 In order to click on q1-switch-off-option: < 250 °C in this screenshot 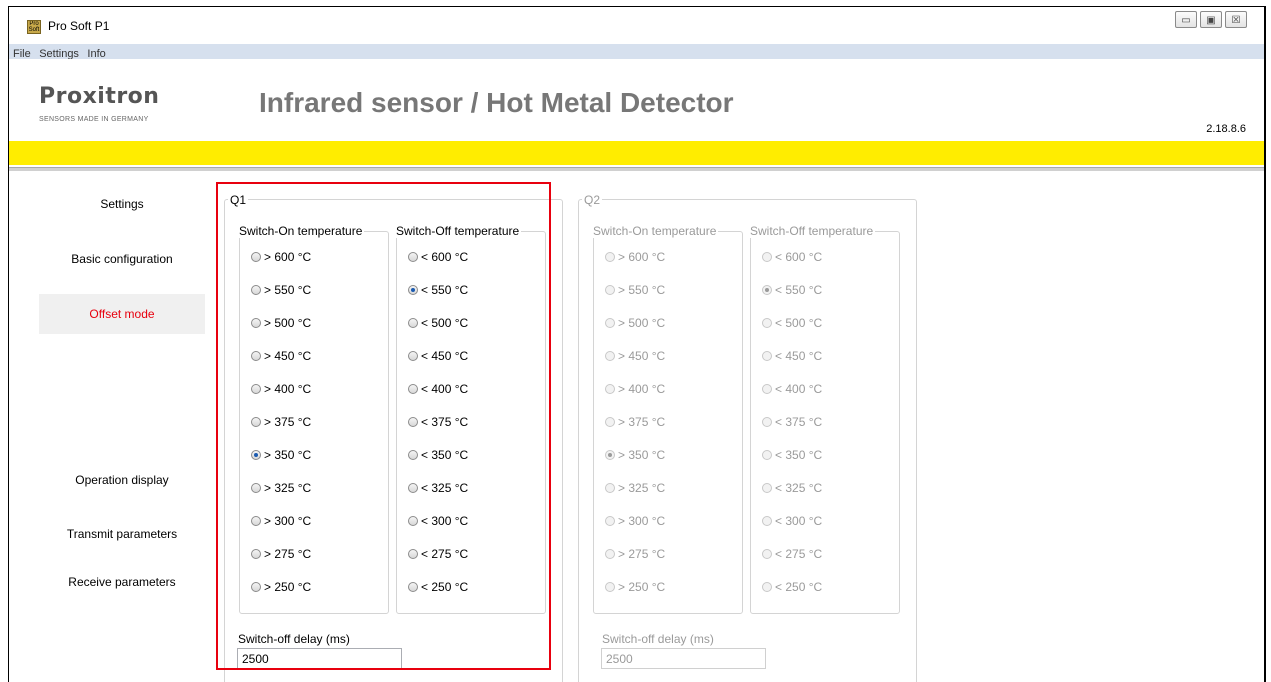, I will do `click(438, 587)`.